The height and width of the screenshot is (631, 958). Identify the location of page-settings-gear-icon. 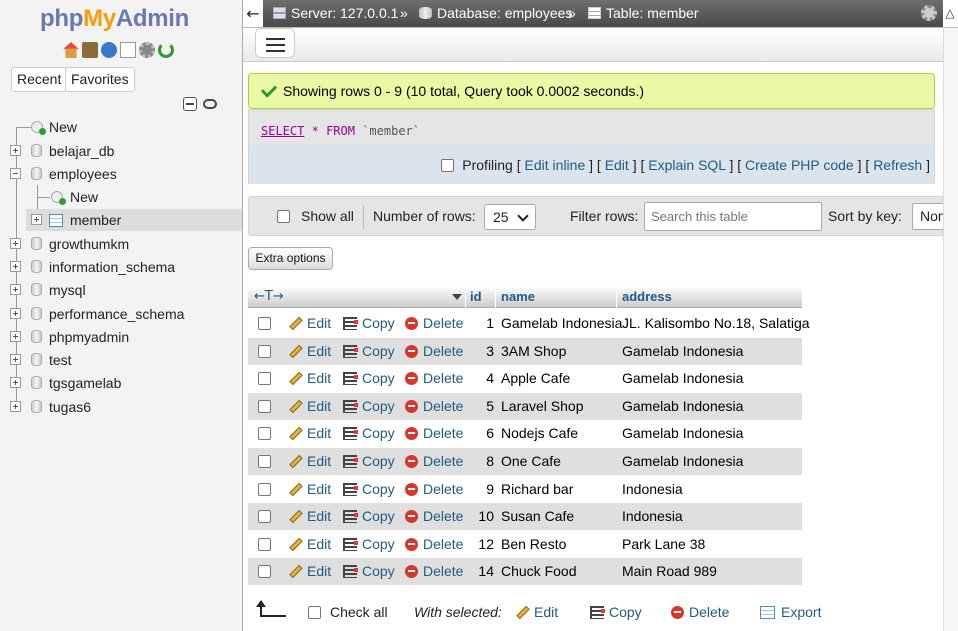
(929, 13).